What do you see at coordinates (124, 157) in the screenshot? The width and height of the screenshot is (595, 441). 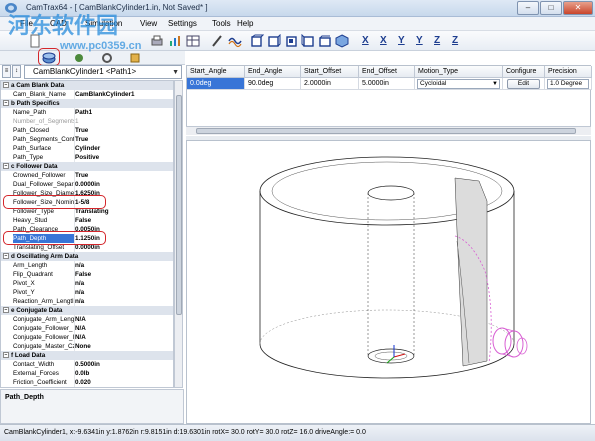 I see `property-value: Positive` at bounding box center [124, 157].